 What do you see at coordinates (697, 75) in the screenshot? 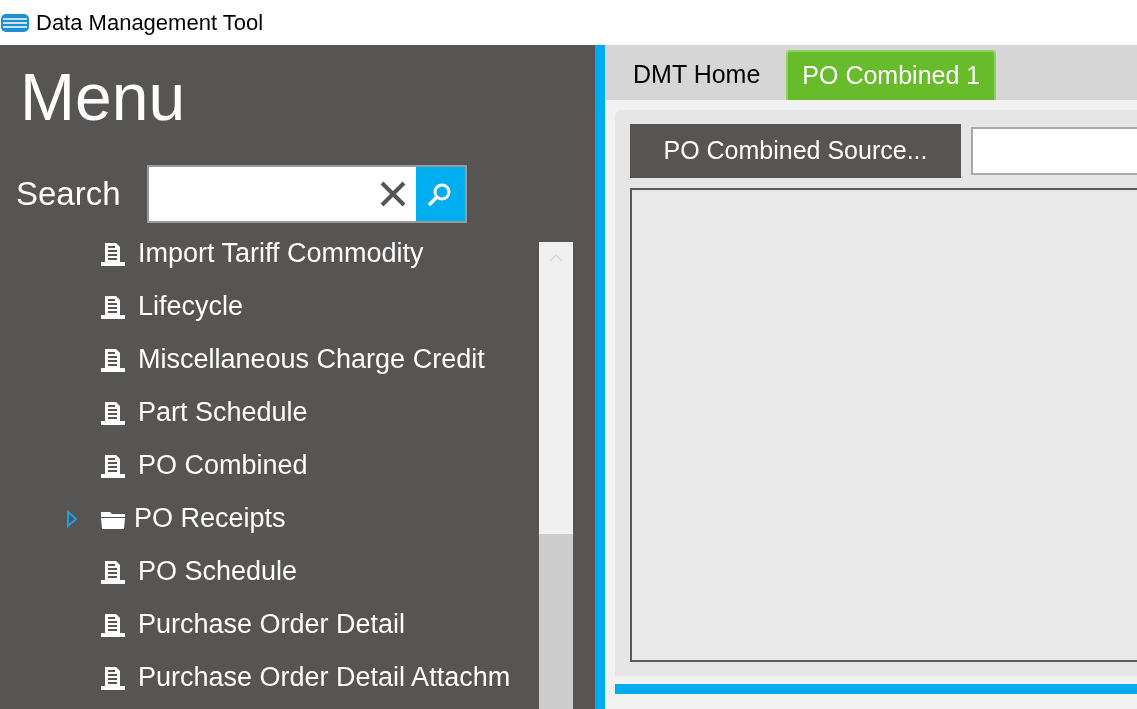
I see `tab: DMT Home` at bounding box center [697, 75].